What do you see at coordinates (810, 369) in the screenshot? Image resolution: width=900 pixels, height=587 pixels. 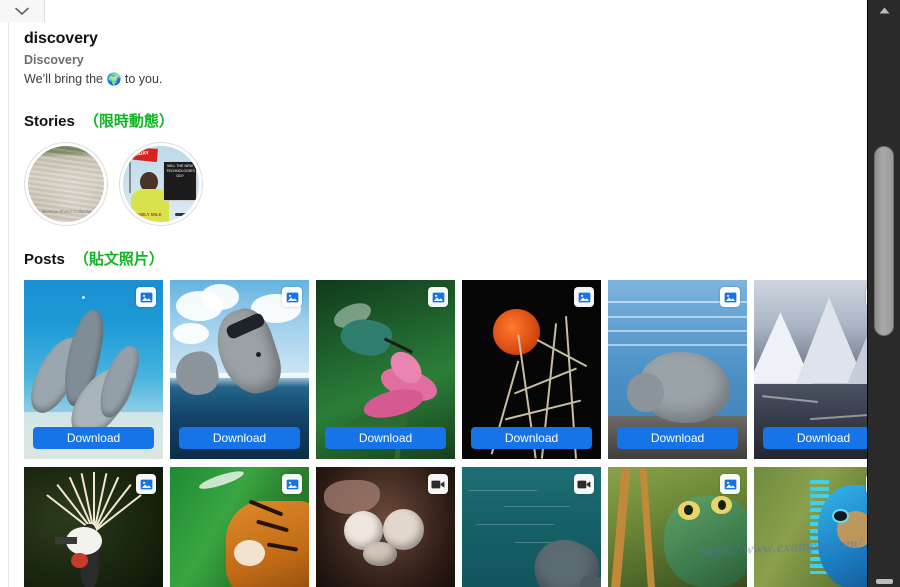 I see `post-snowy-mountain: Download` at bounding box center [810, 369].